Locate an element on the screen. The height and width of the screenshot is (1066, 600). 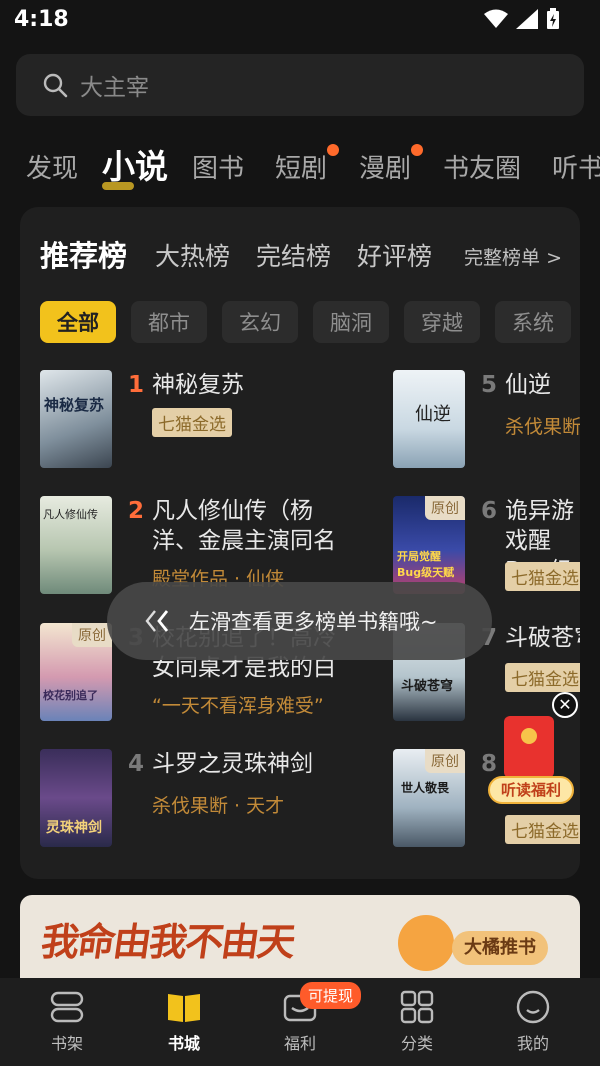
book-item: 凡人修仙传 2 凡人修仙传（杨洋、金晨主演同名 殿堂作品 · 仙侠 is located at coordinates (188, 546).